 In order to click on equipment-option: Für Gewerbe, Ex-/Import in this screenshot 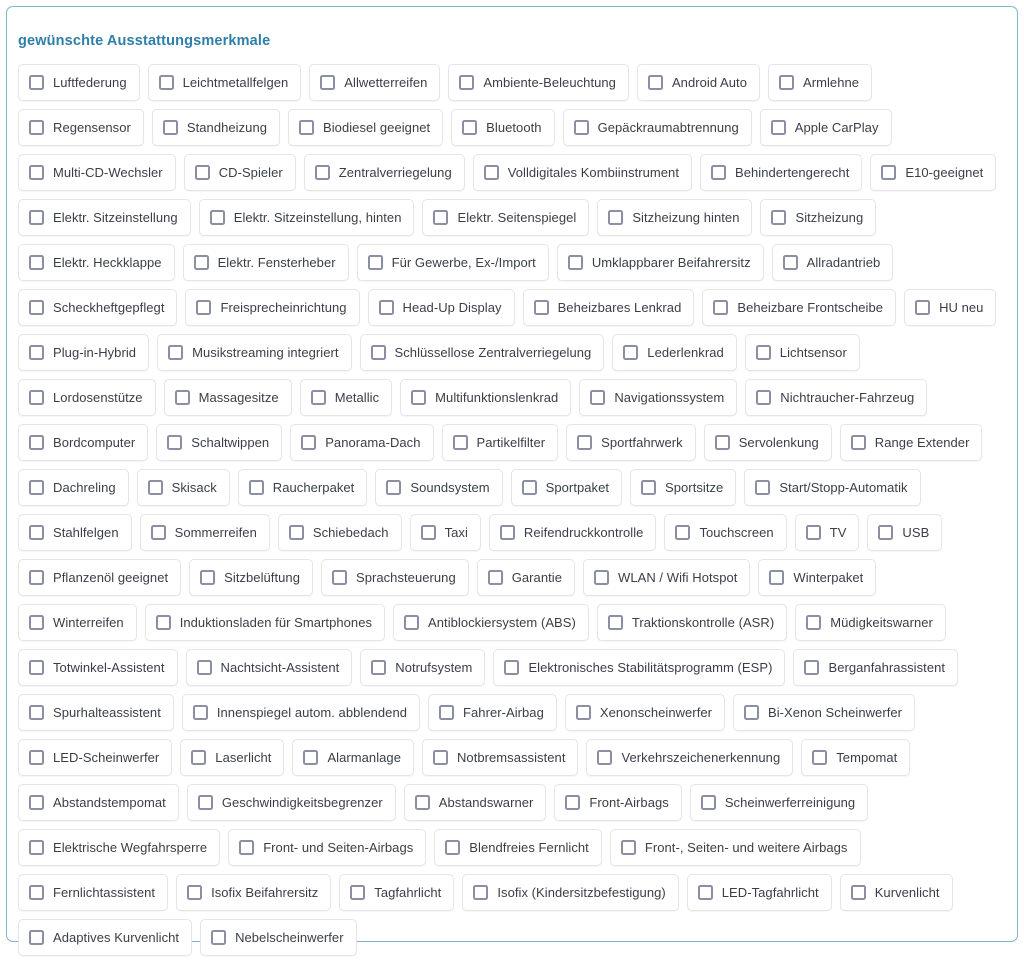, I will do `click(452, 263)`.